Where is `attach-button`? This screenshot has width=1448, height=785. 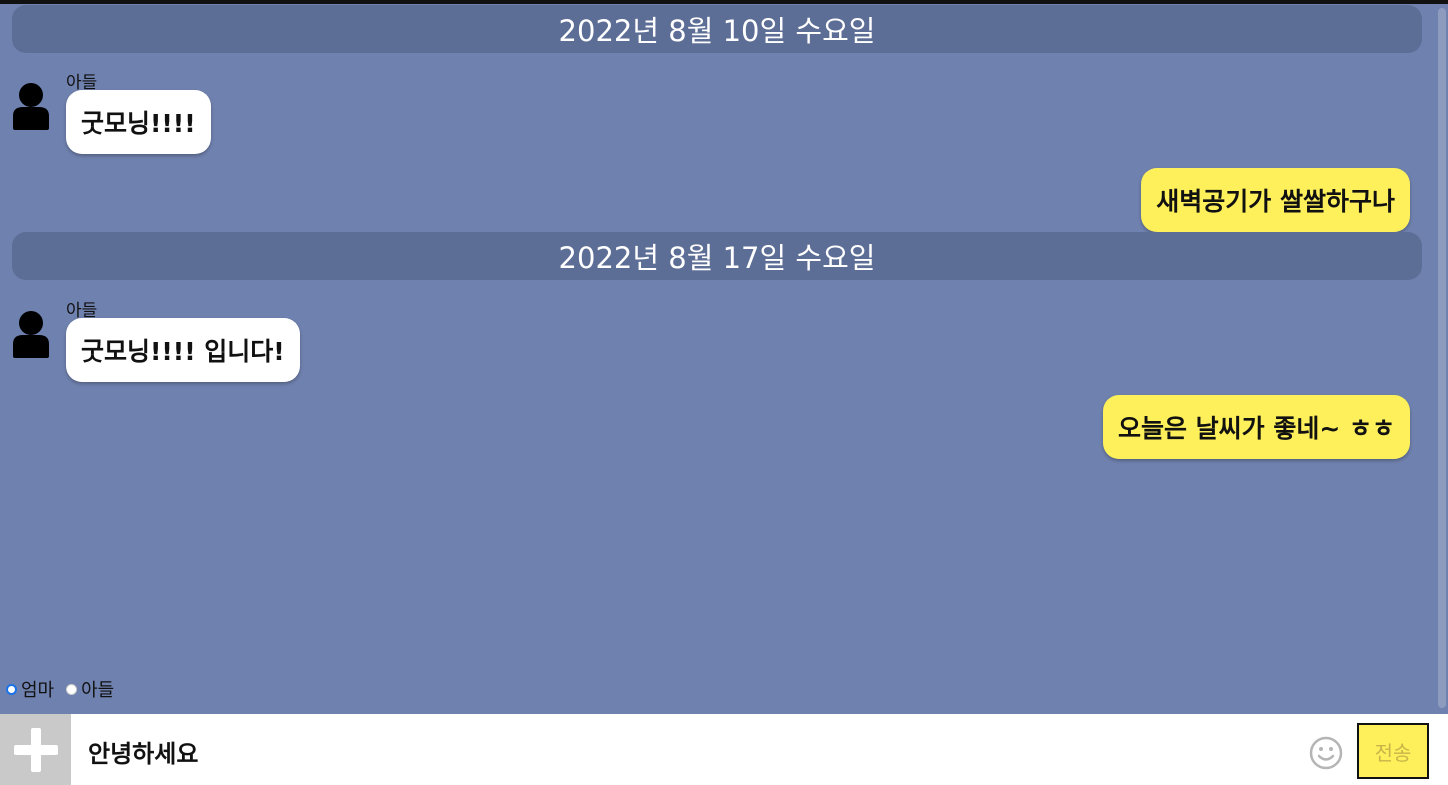
attach-button is located at coordinates (35, 749).